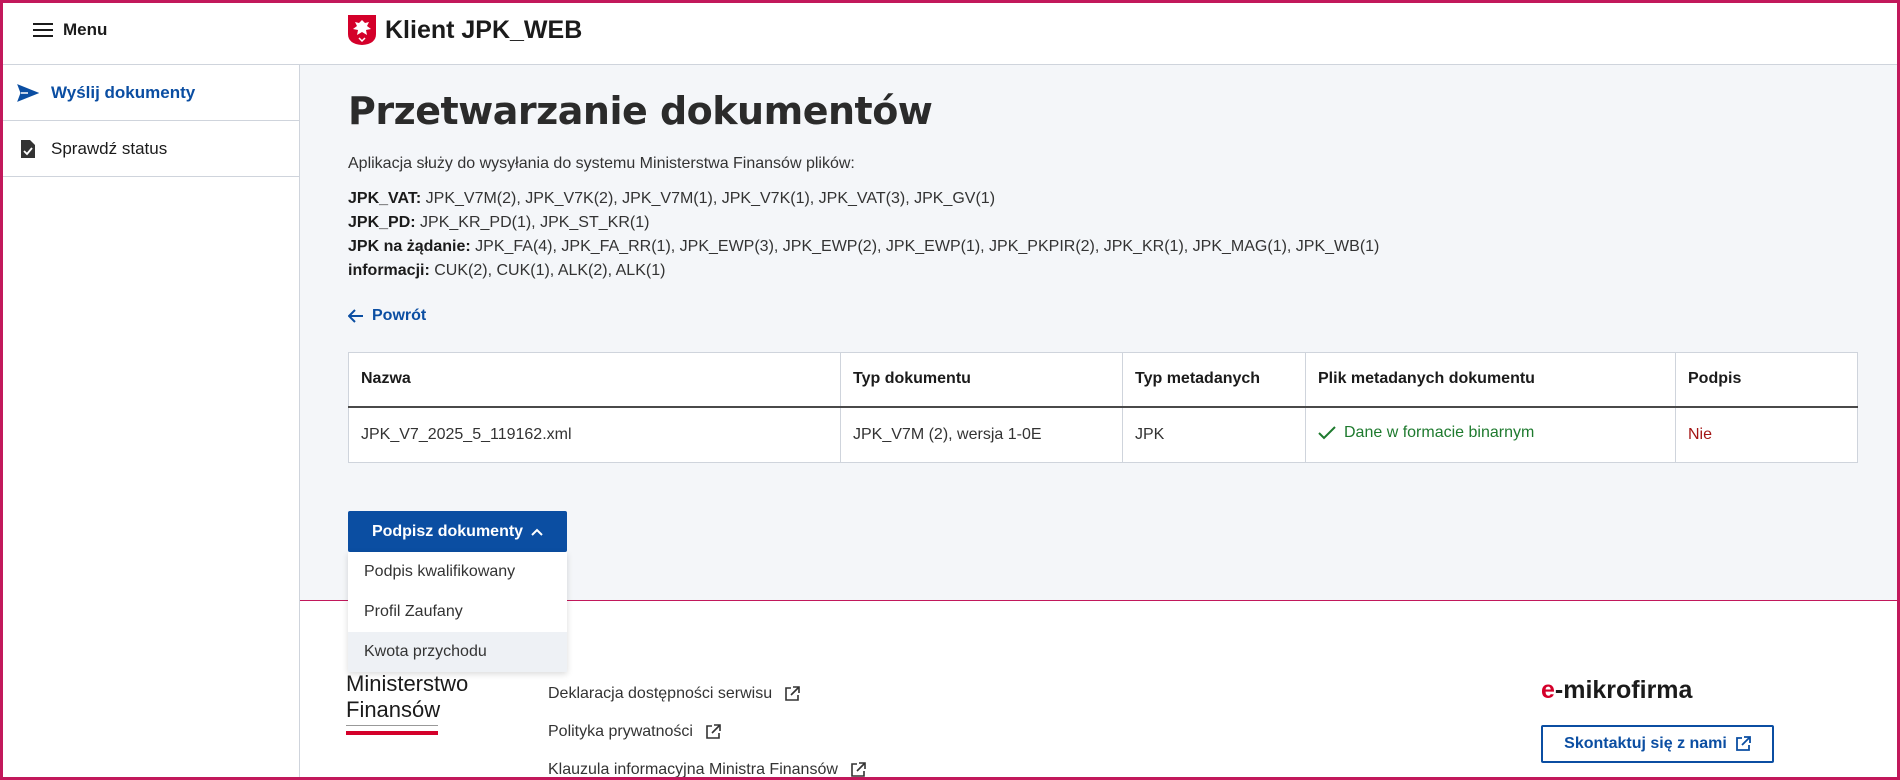  What do you see at coordinates (382, 222) in the screenshot?
I see `type-label: JPK_PD:` at bounding box center [382, 222].